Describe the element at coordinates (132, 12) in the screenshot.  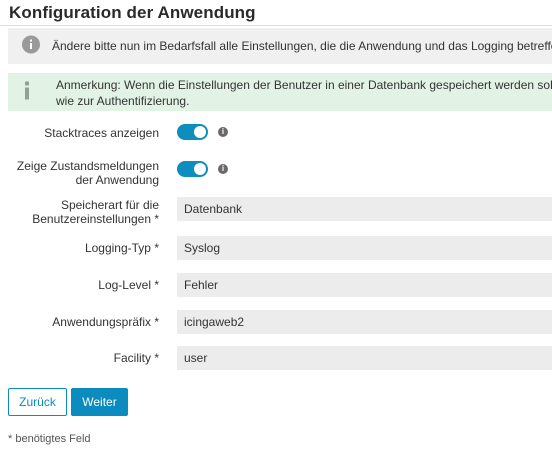
I see `page-title: Konfiguration der Anwendung` at that location.